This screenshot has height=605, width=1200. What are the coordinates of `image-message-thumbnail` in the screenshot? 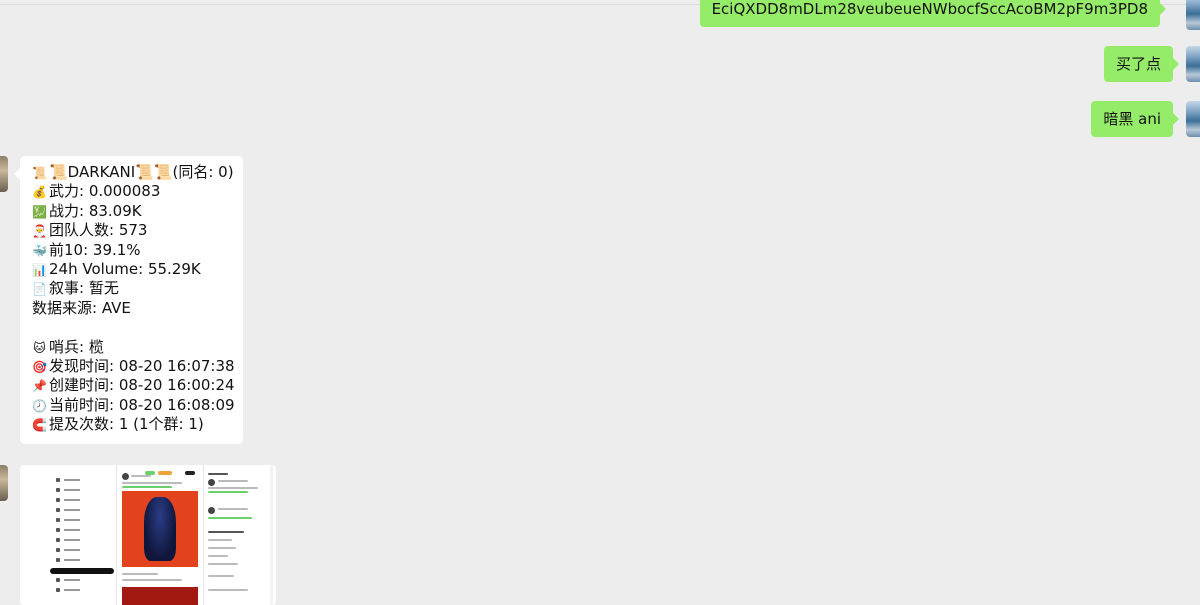 It's located at (148, 535).